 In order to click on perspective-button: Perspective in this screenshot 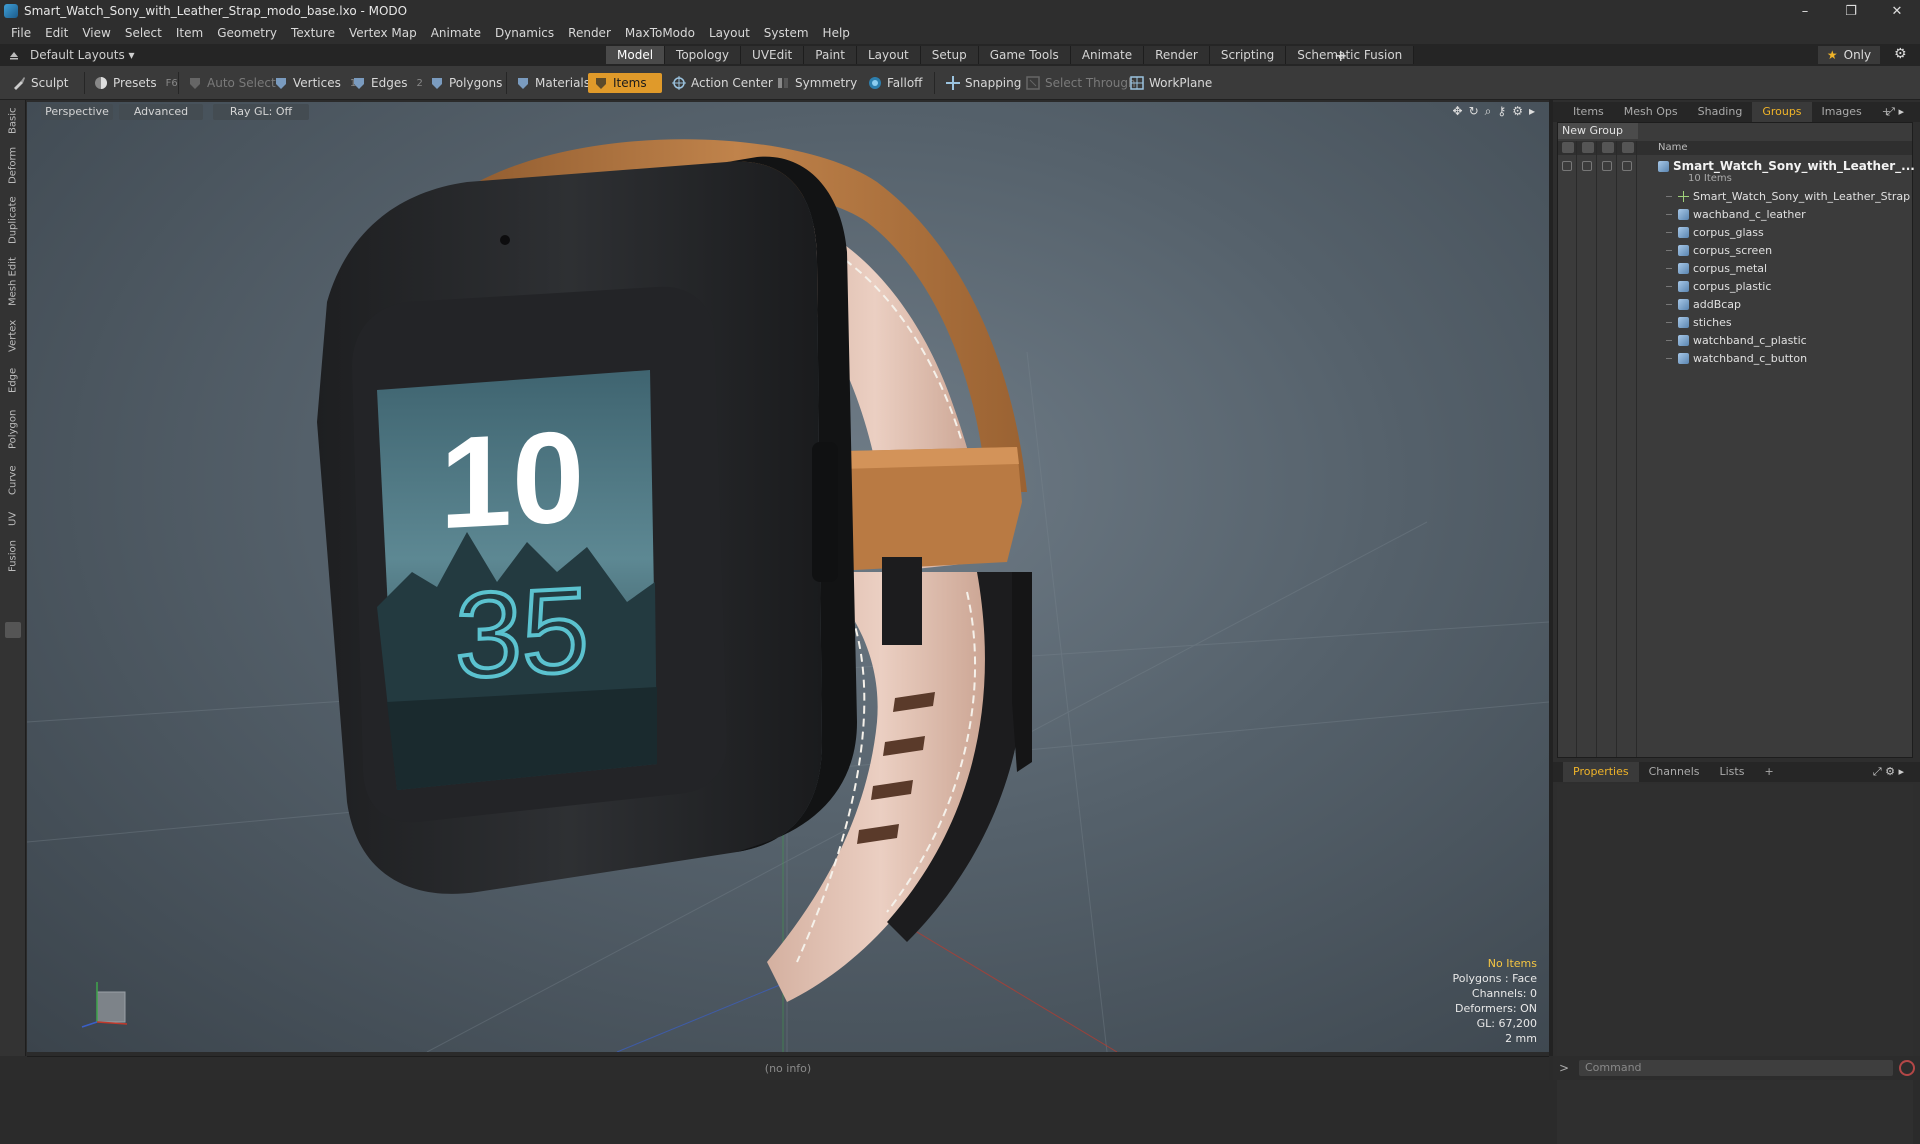, I will do `click(77, 112)`.